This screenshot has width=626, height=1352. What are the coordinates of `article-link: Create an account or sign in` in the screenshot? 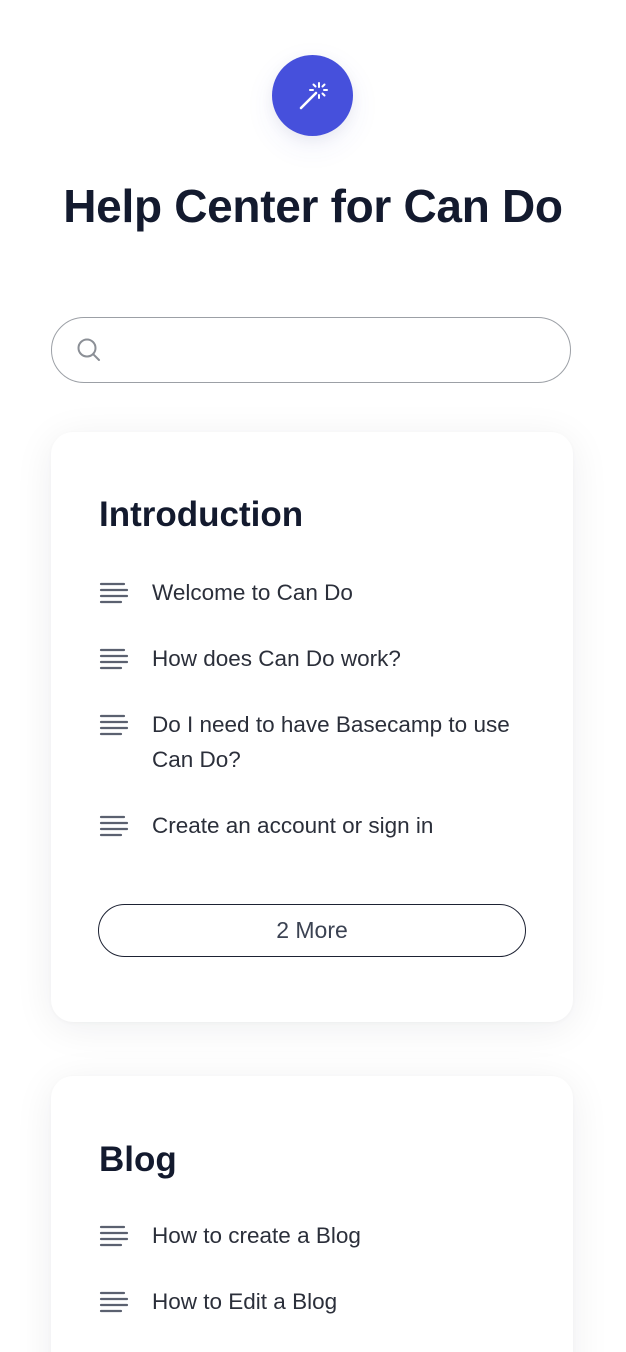 It's located at (314, 825).